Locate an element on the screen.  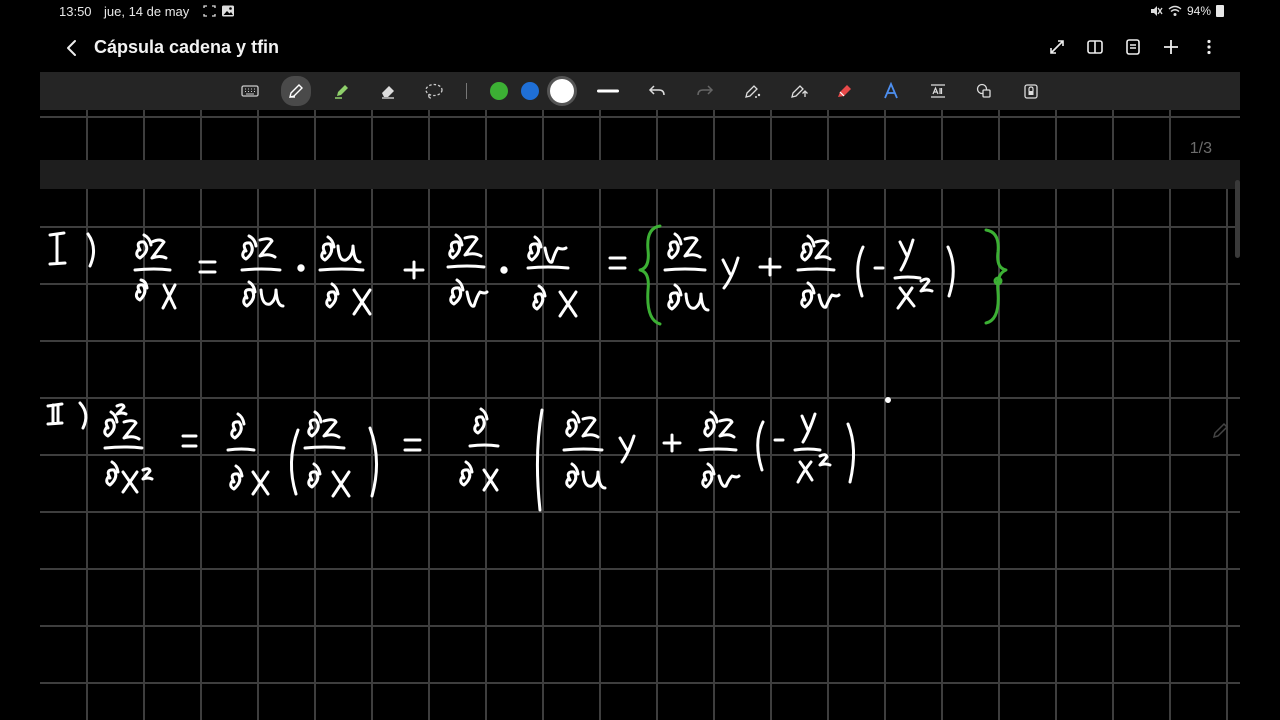
back-button is located at coordinates (72, 48).